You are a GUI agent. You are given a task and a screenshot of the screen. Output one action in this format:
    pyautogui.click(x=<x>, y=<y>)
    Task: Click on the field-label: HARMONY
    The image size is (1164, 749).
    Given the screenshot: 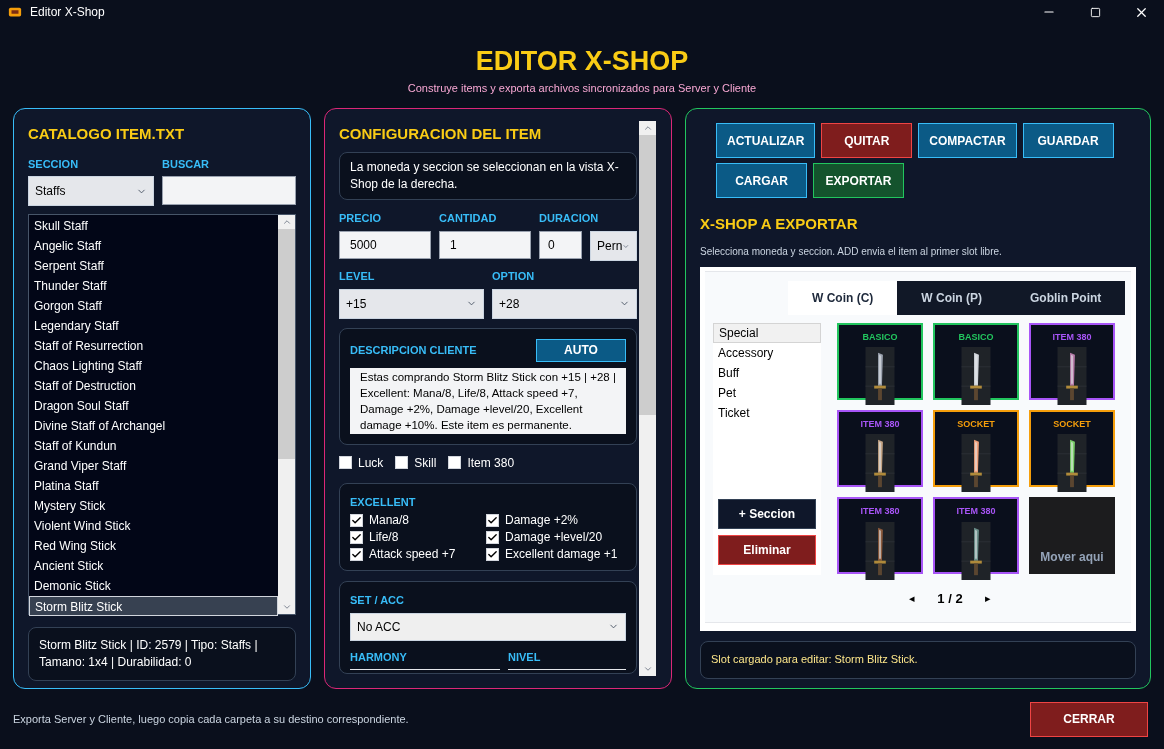 What is the action you would take?
    pyautogui.click(x=379, y=657)
    